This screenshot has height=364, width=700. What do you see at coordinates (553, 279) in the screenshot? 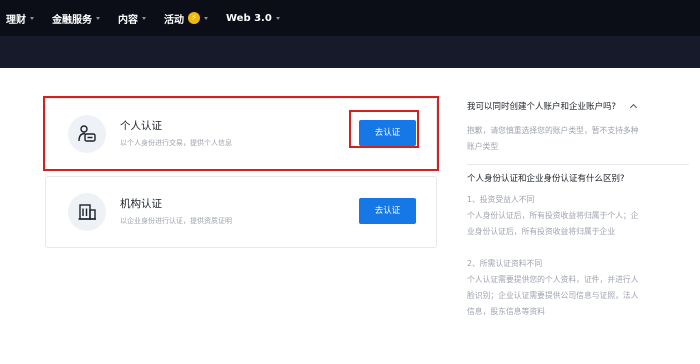
I see `faq-answer-line: 个人认证需要提供您的个人资料，证件，并进行人` at bounding box center [553, 279].